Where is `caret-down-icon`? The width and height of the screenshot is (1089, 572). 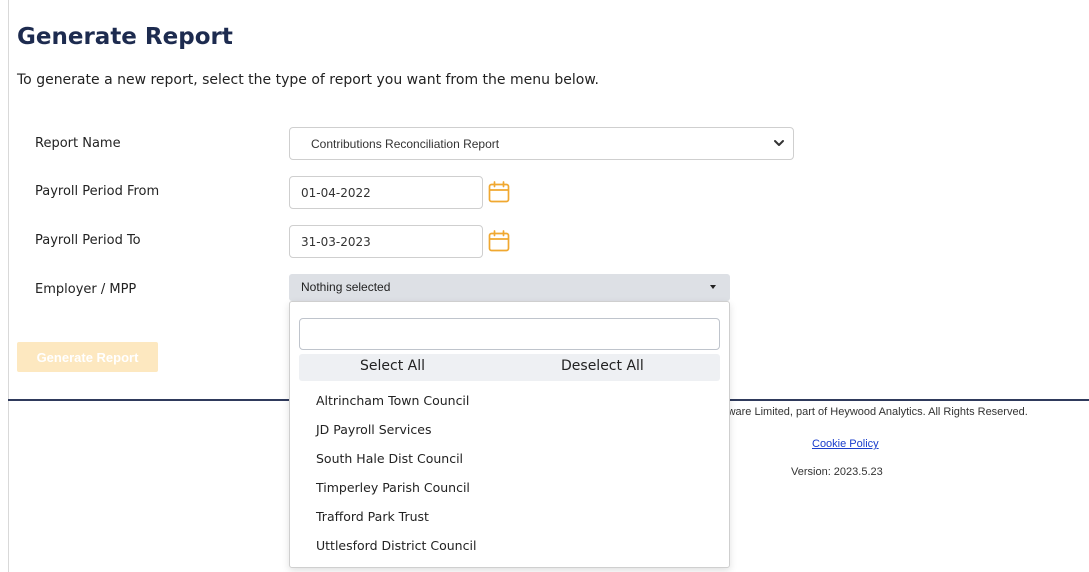
caret-down-icon is located at coordinates (713, 287).